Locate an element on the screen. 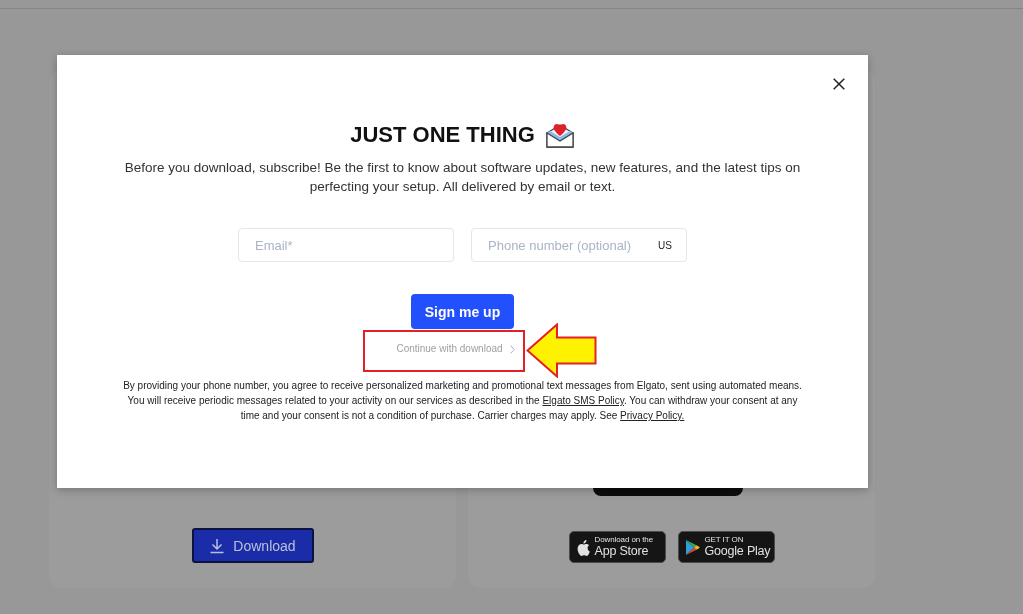 This screenshot has width=1023, height=614. close-icon is located at coordinates (839, 84).